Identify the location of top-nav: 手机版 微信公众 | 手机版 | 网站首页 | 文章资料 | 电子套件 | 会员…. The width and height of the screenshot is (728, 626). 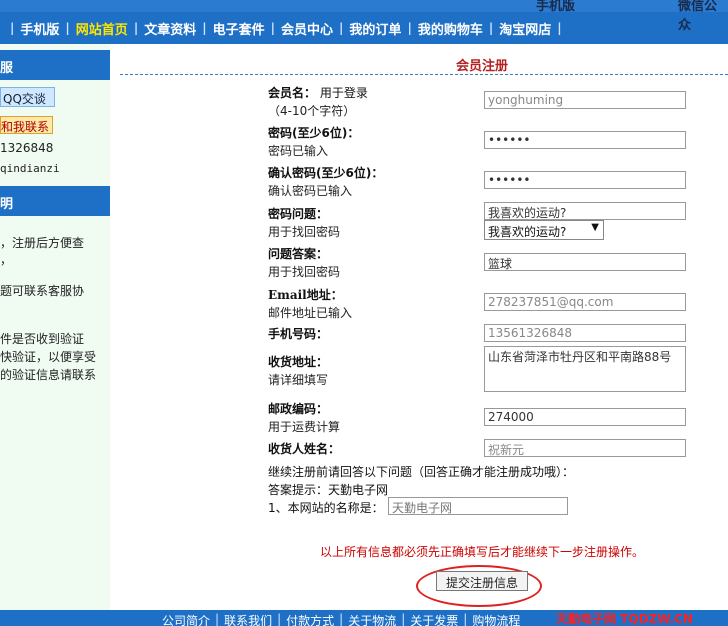
(364, 22).